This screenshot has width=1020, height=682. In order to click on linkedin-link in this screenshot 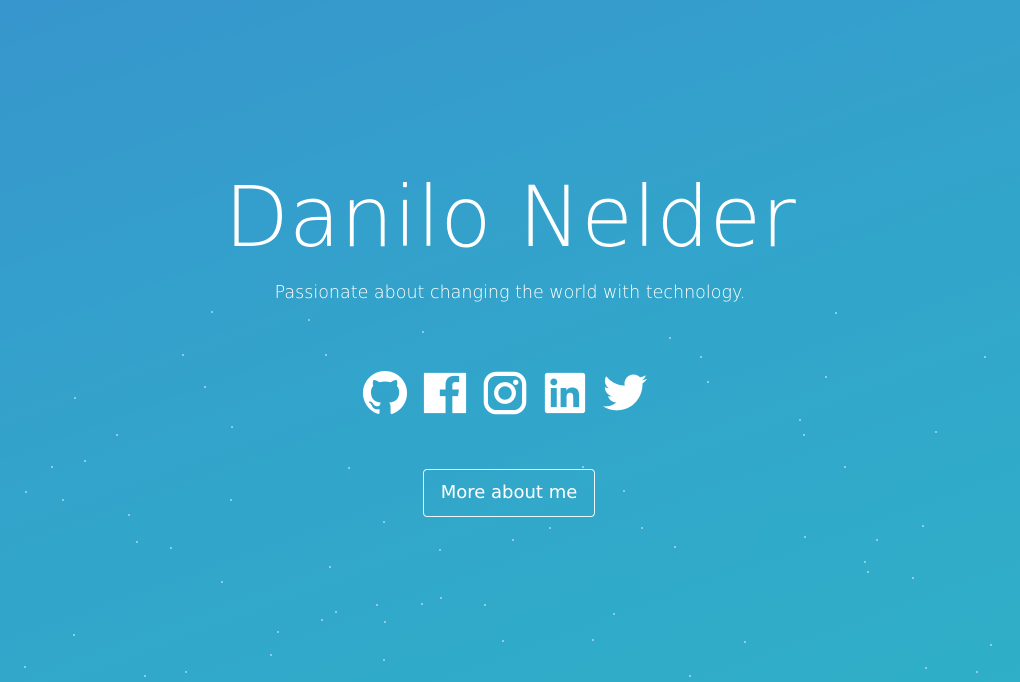, I will do `click(565, 393)`.